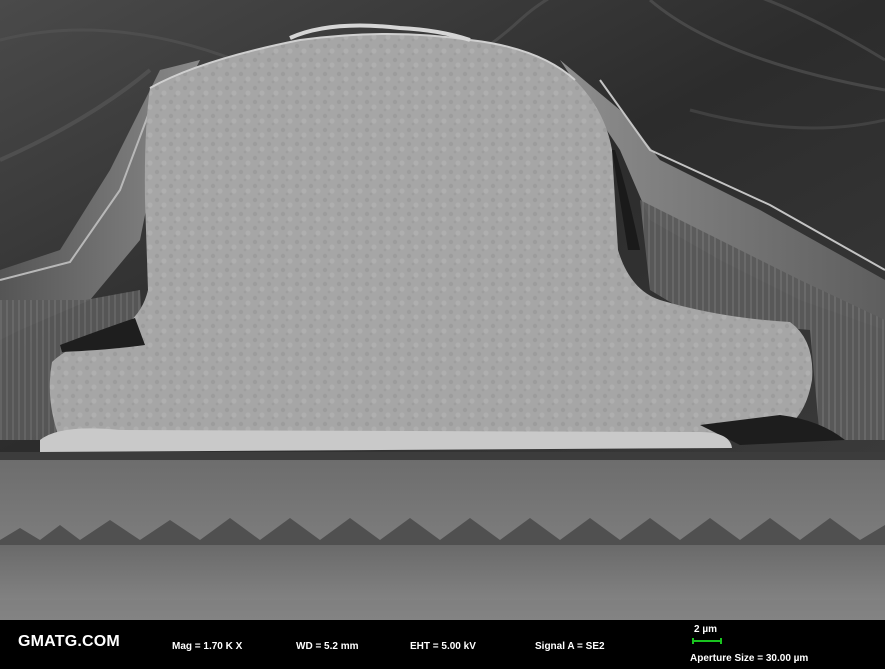  I want to click on scale-bar-label: 2 µm, so click(705, 629).